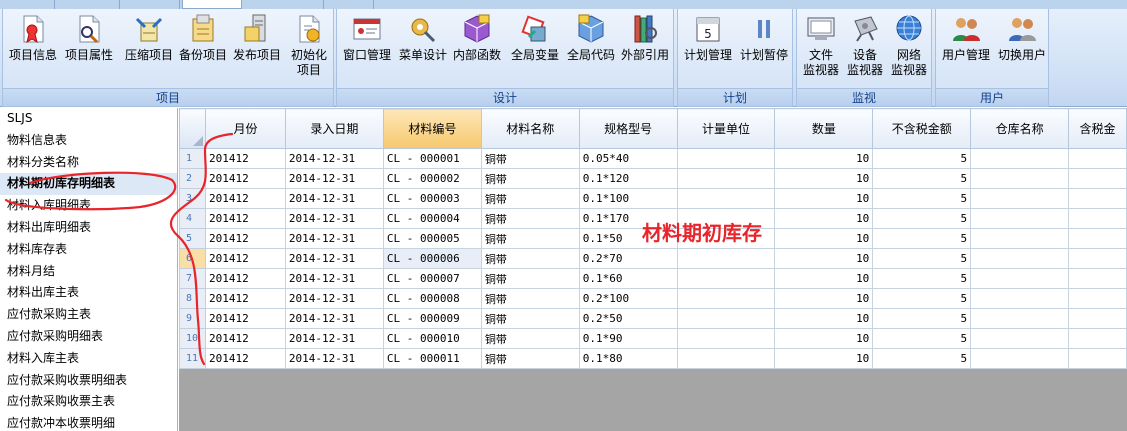  What do you see at coordinates (367, 49) in the screenshot?
I see `window-manage-button: 窗口管理` at bounding box center [367, 49].